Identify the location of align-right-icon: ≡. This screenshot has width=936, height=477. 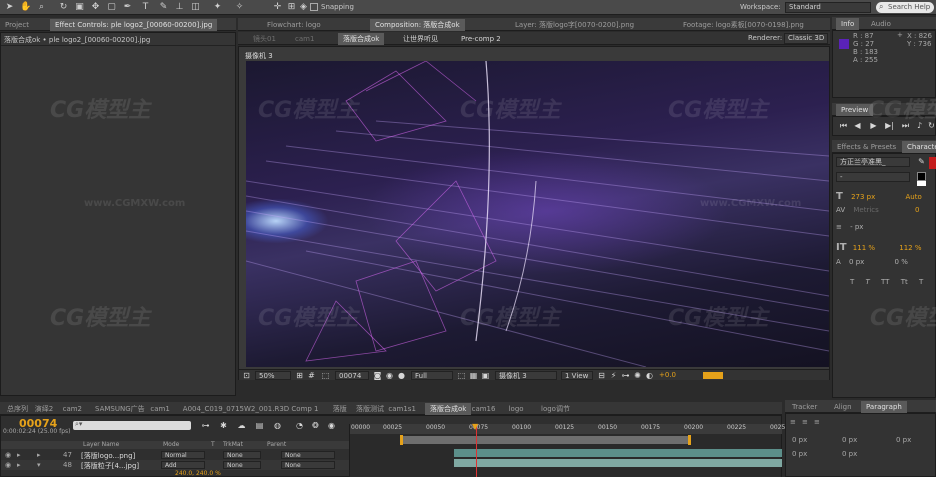
(817, 422).